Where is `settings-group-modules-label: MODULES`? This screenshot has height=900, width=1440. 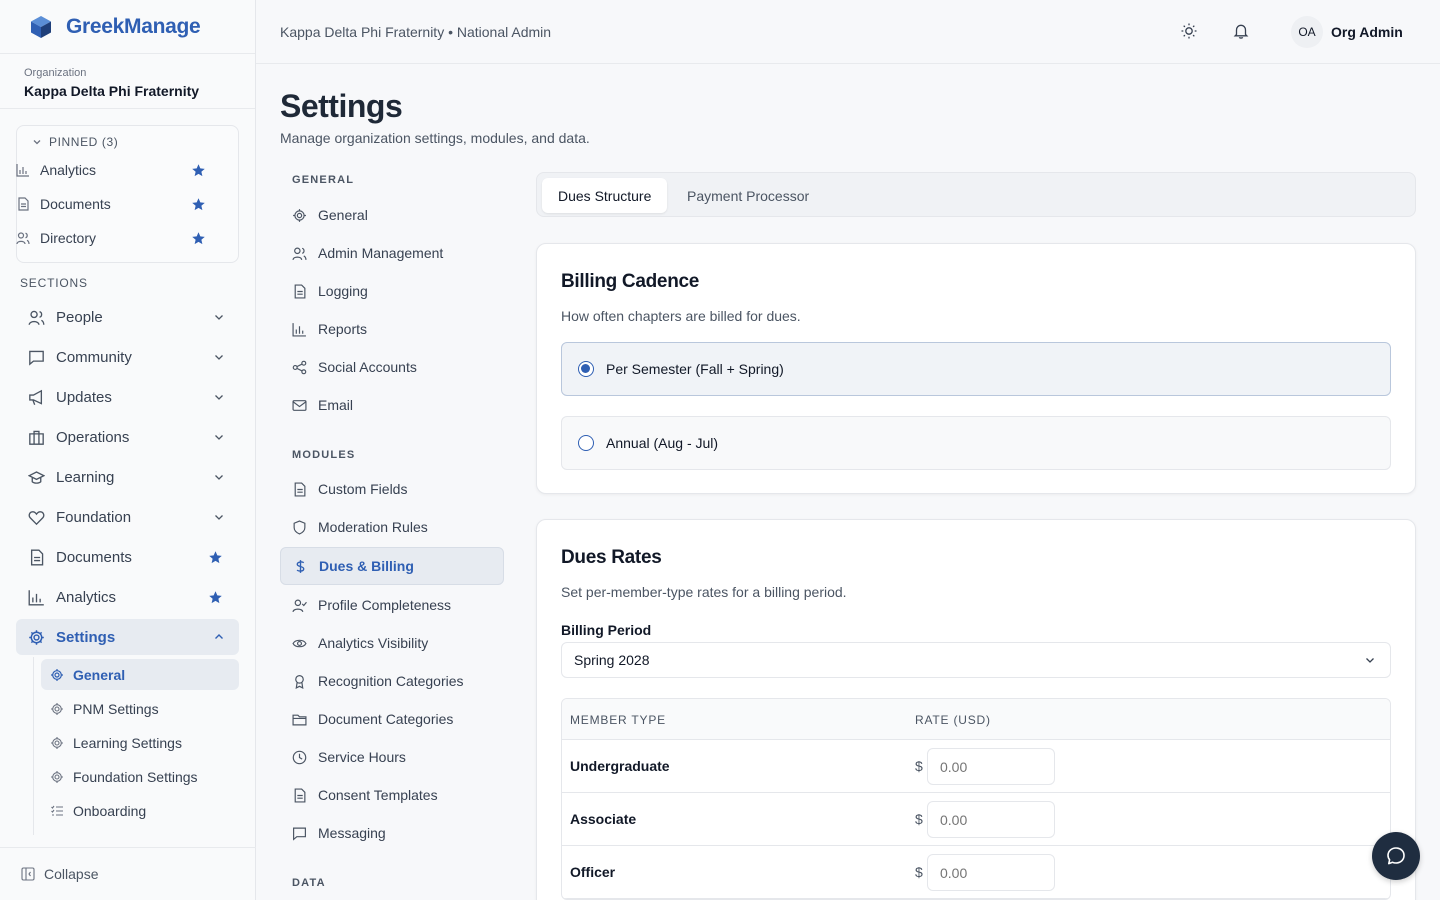 settings-group-modules-label: MODULES is located at coordinates (324, 455).